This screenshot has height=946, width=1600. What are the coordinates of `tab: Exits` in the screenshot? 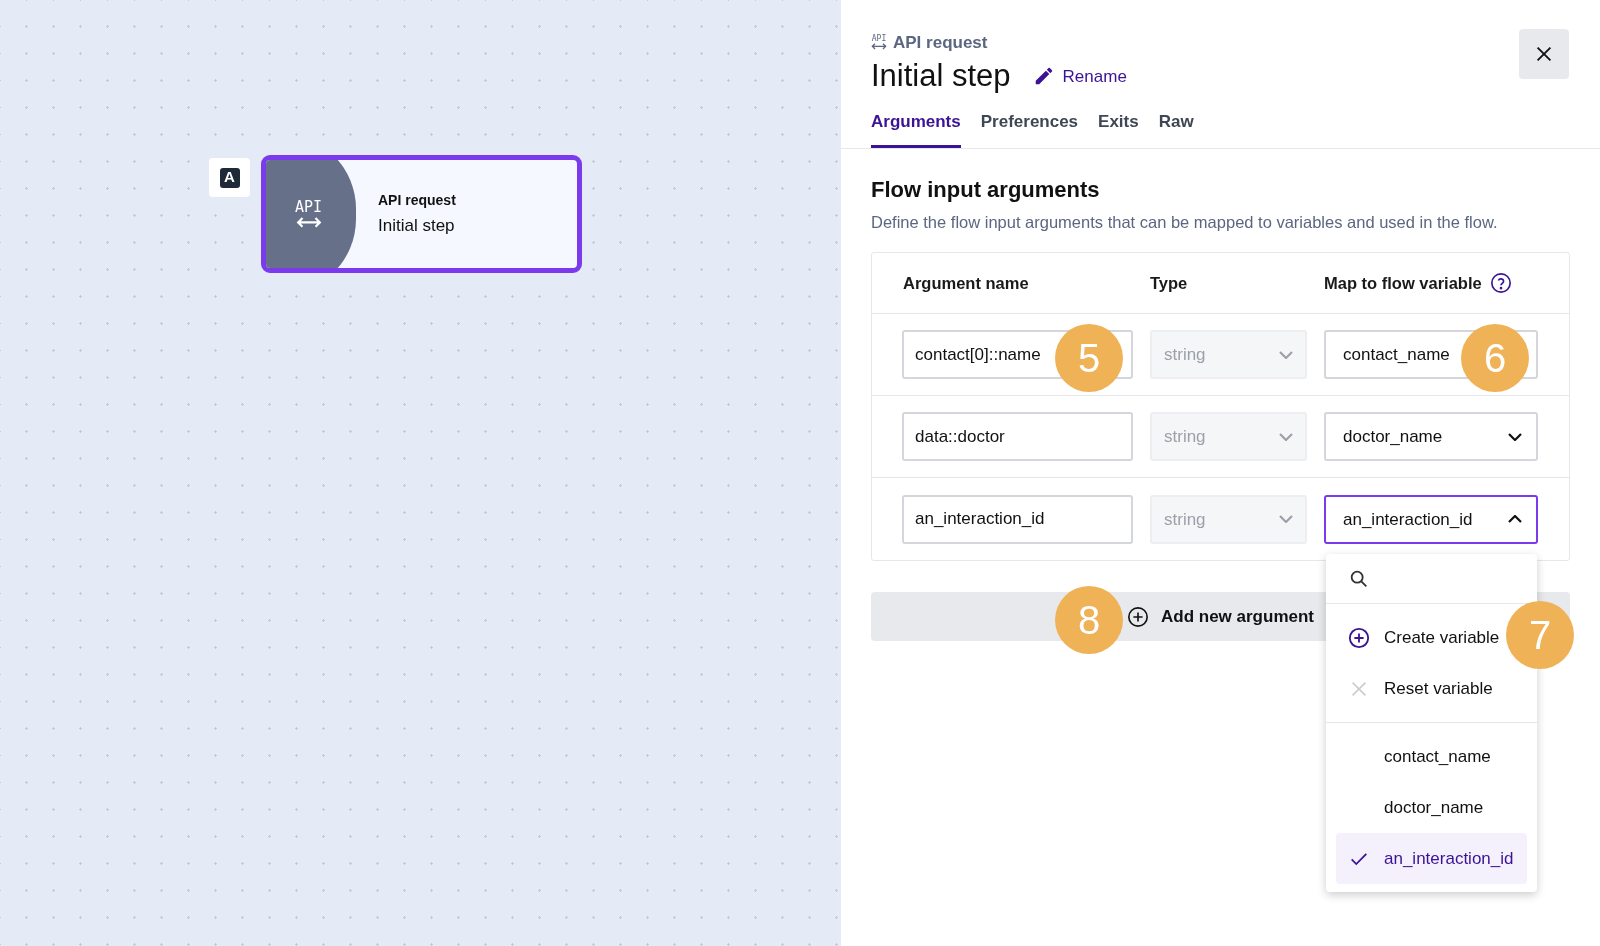 It's located at (1118, 128).